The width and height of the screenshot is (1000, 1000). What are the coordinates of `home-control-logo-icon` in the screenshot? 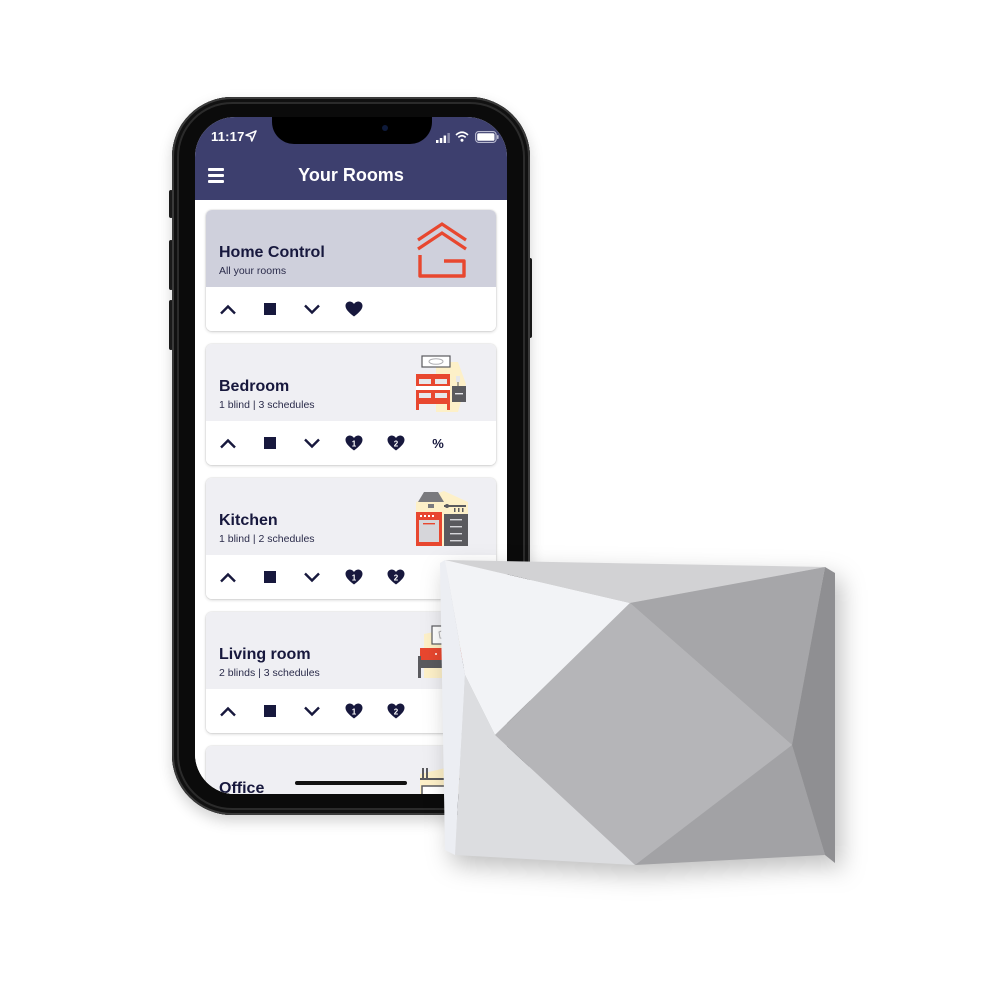 It's located at (442, 250).